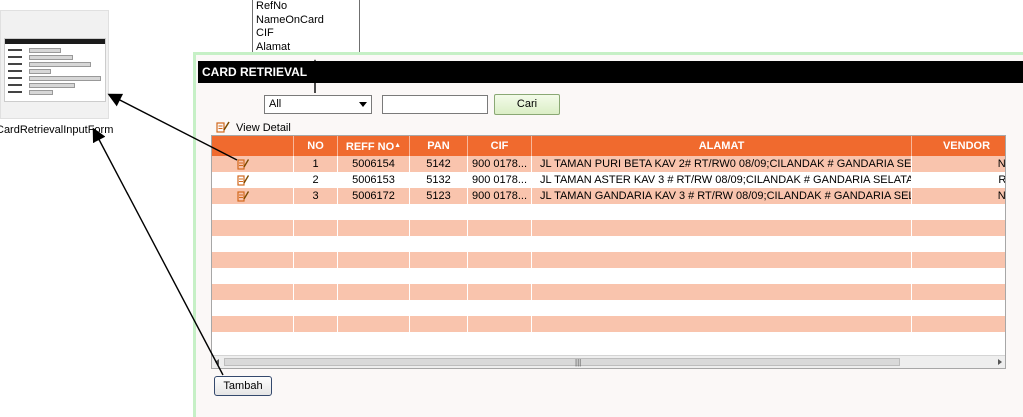 Image resolution: width=1023 pixels, height=417 pixels. What do you see at coordinates (316, 146) in the screenshot?
I see `column-header-no: NO` at bounding box center [316, 146].